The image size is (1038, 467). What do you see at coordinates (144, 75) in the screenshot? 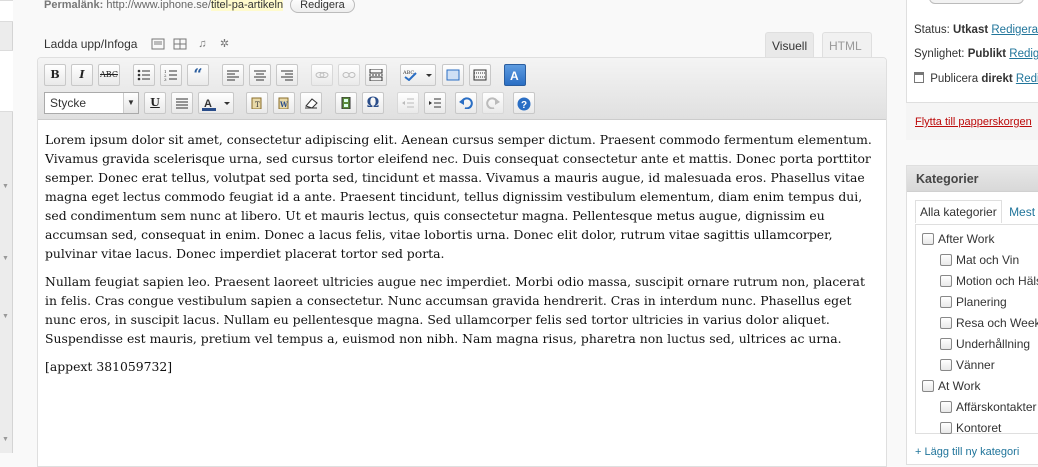
I see `bullet-list-button` at bounding box center [144, 75].